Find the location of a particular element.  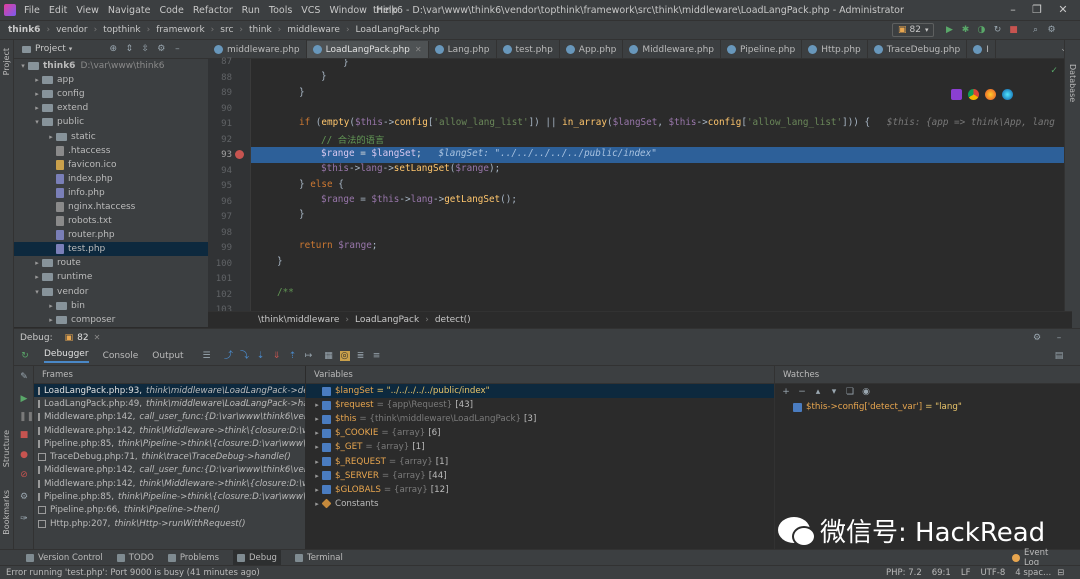

move-down-icon: ▾ is located at coordinates (834, 392).